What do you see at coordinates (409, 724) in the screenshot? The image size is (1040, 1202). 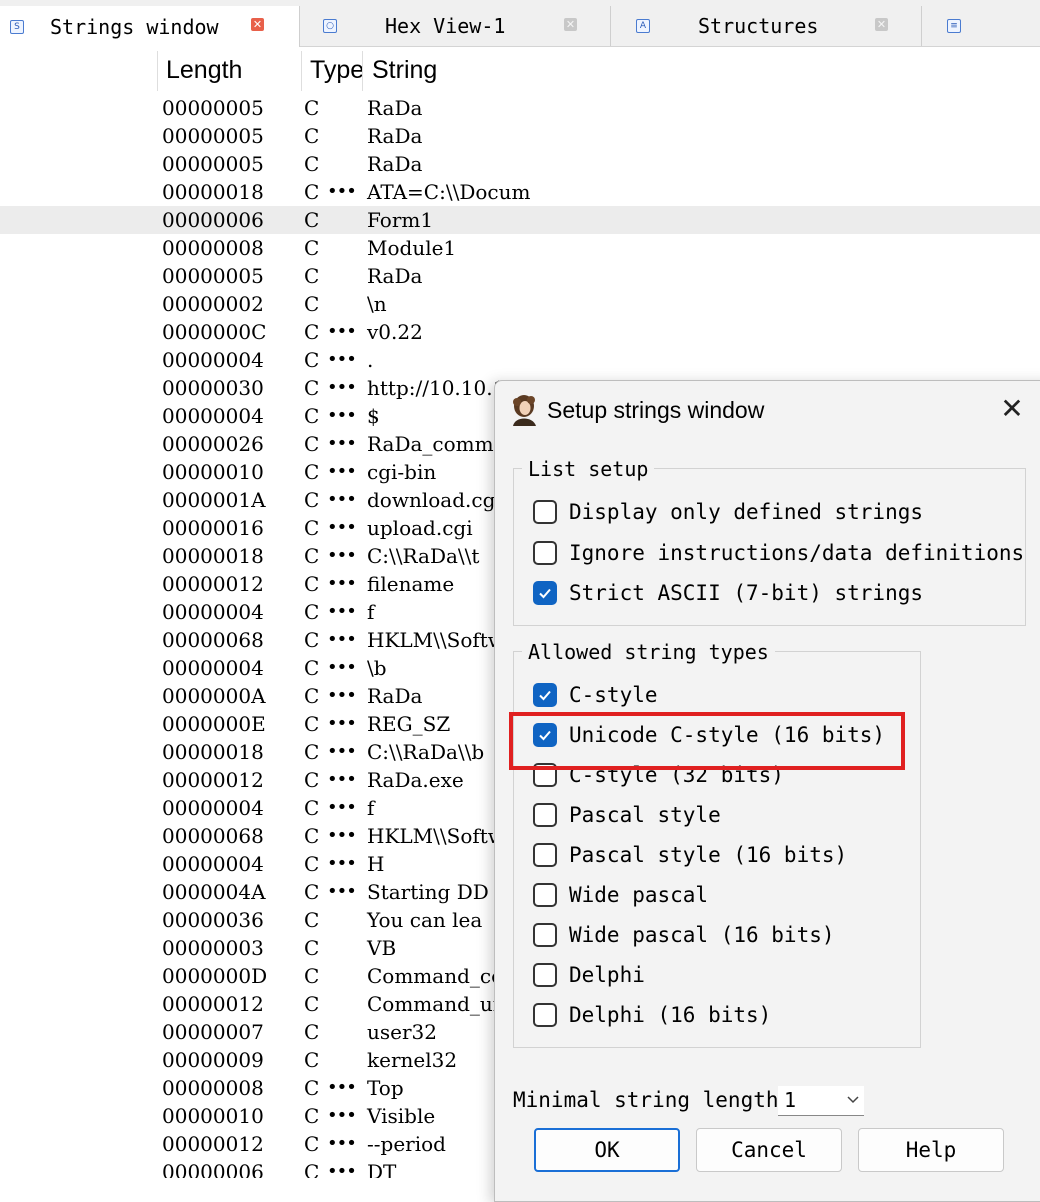 I see `cell-string: REG_SZ` at bounding box center [409, 724].